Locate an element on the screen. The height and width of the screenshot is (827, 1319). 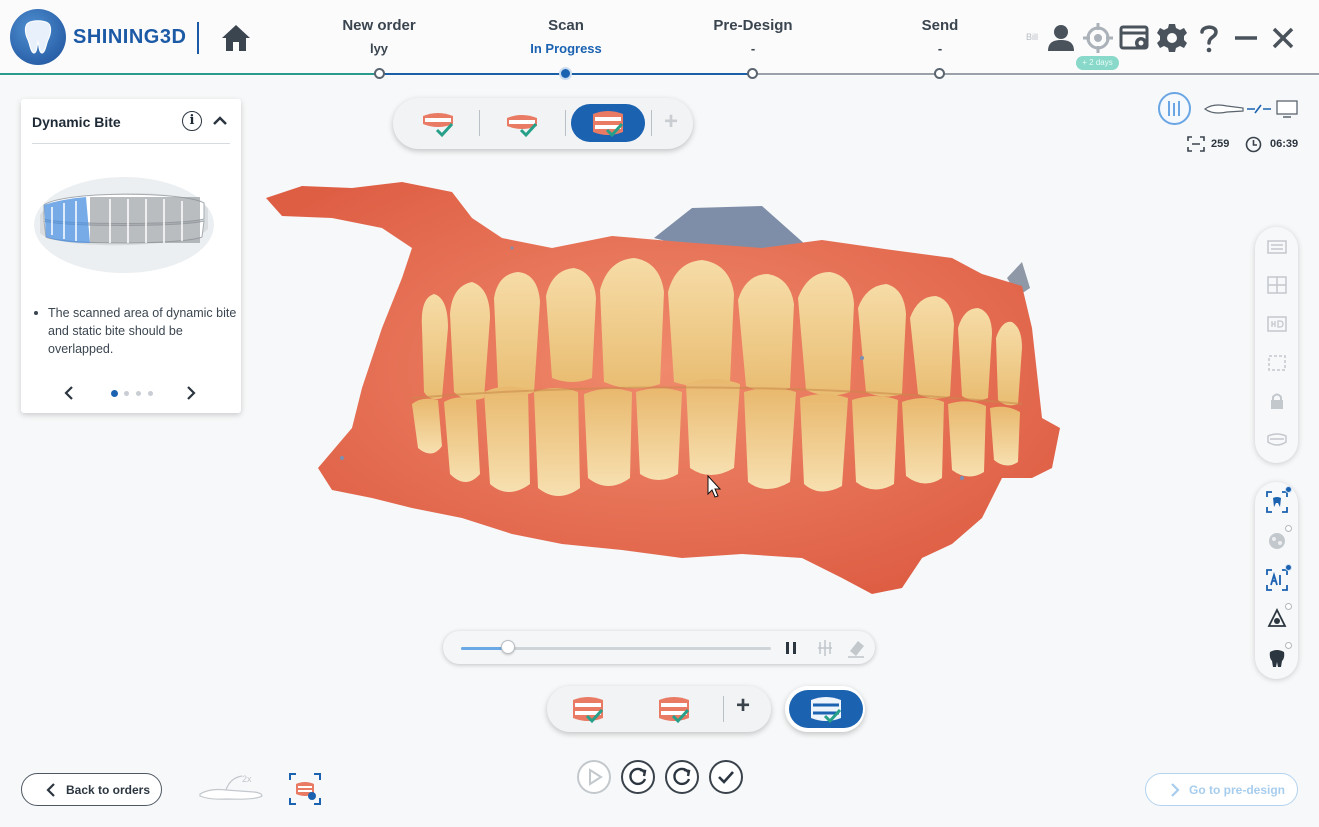
remote-screen-button is located at coordinates (1135, 38).